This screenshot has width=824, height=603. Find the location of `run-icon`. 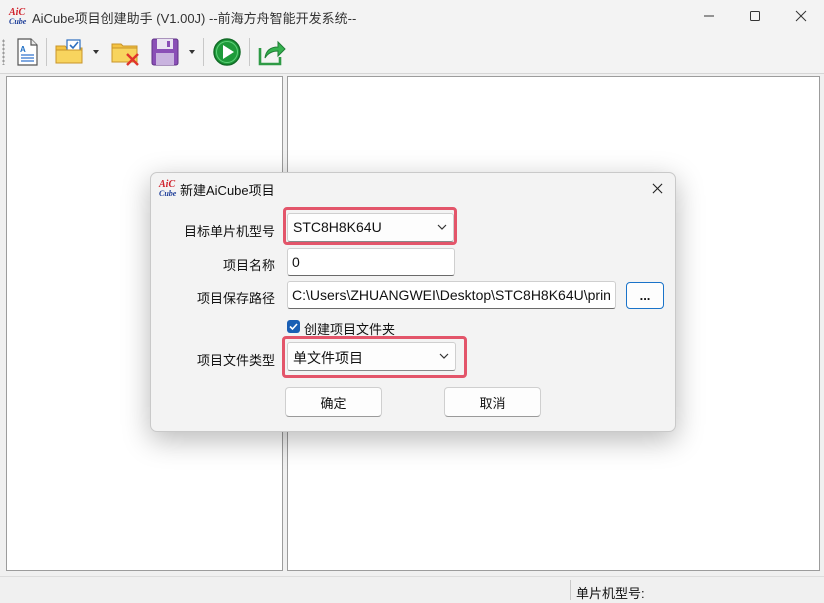

run-icon is located at coordinates (227, 52).